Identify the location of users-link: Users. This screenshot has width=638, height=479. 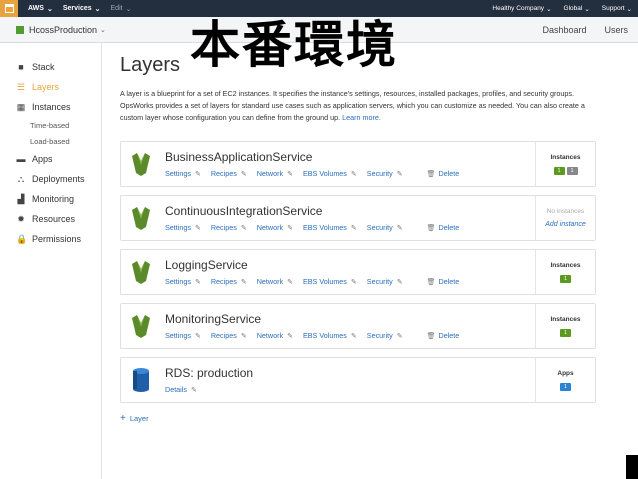
(616, 30).